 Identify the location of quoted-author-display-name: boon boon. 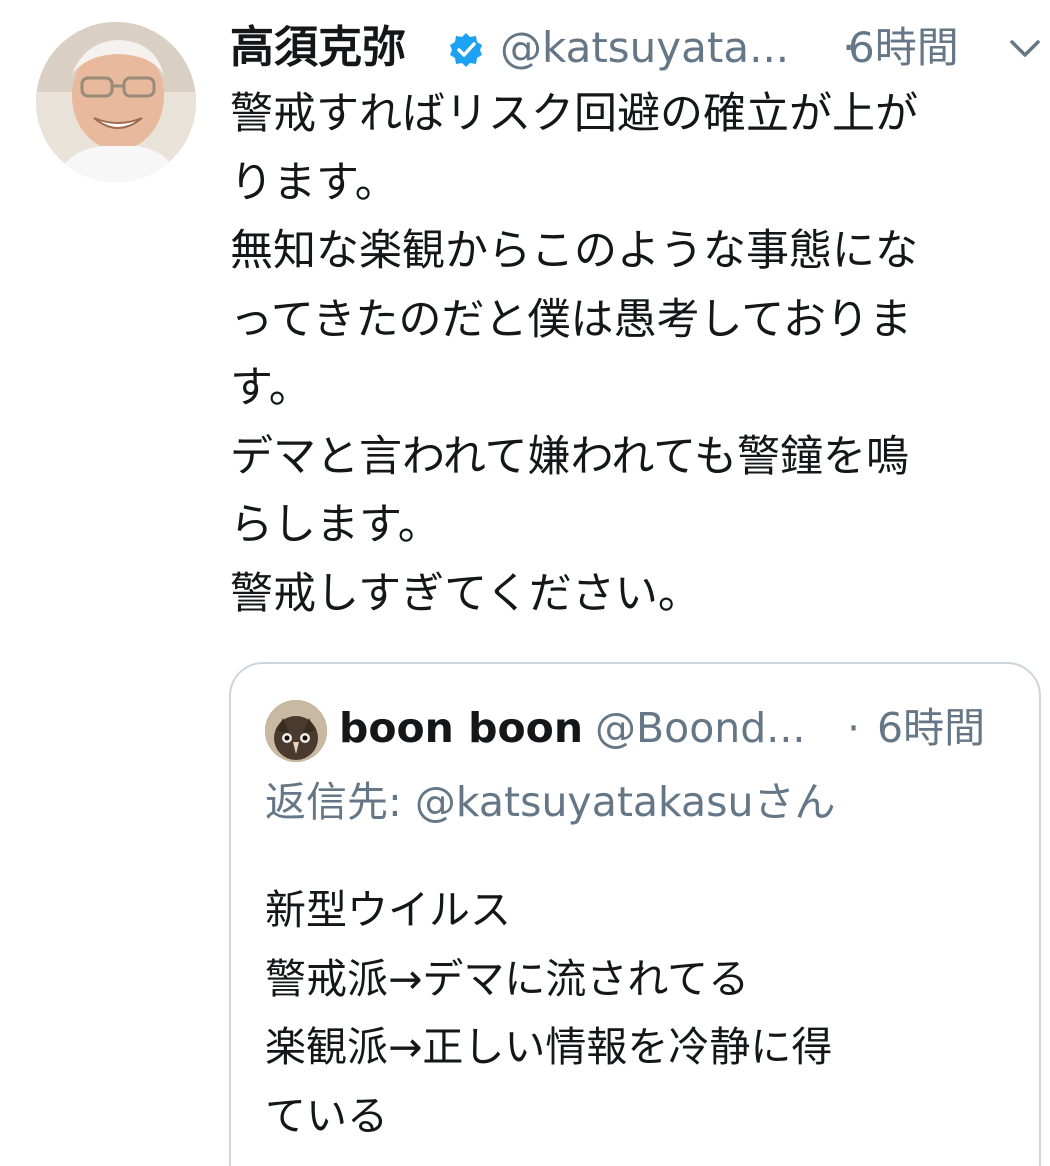
(461, 728).